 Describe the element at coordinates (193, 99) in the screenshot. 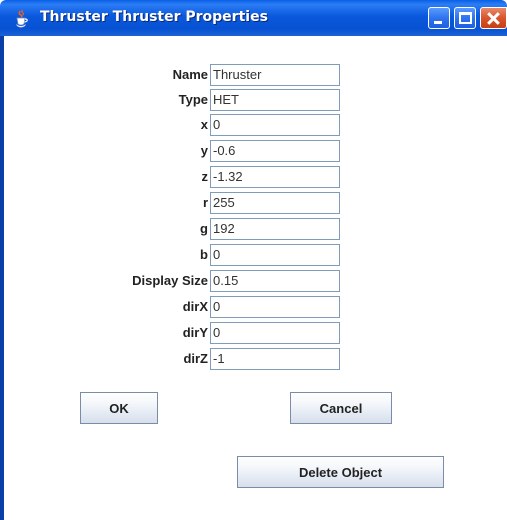

I see `field-label-type: Type` at that location.